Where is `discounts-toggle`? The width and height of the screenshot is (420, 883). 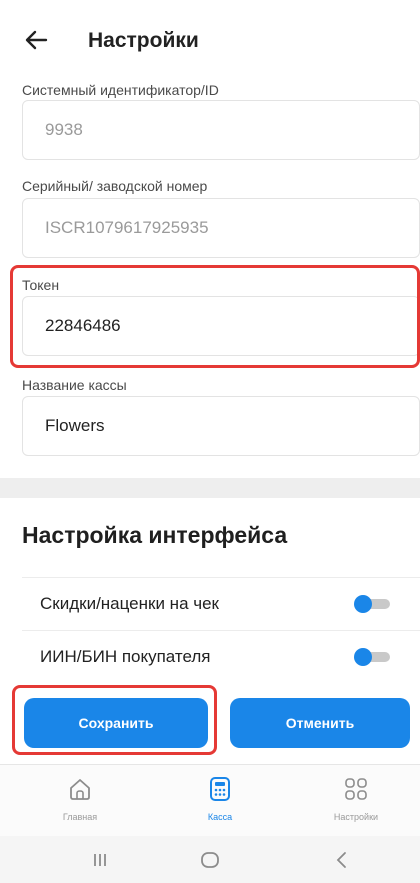
discounts-toggle is located at coordinates (372, 604).